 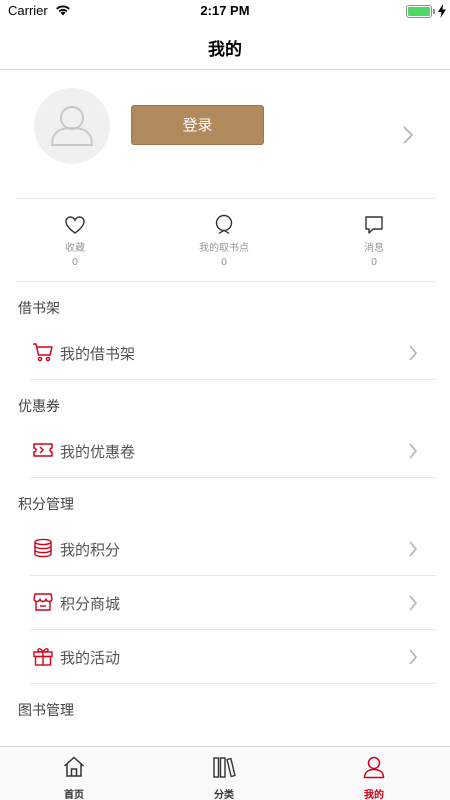 What do you see at coordinates (74, 795) in the screenshot?
I see `tab-label: 首页` at bounding box center [74, 795].